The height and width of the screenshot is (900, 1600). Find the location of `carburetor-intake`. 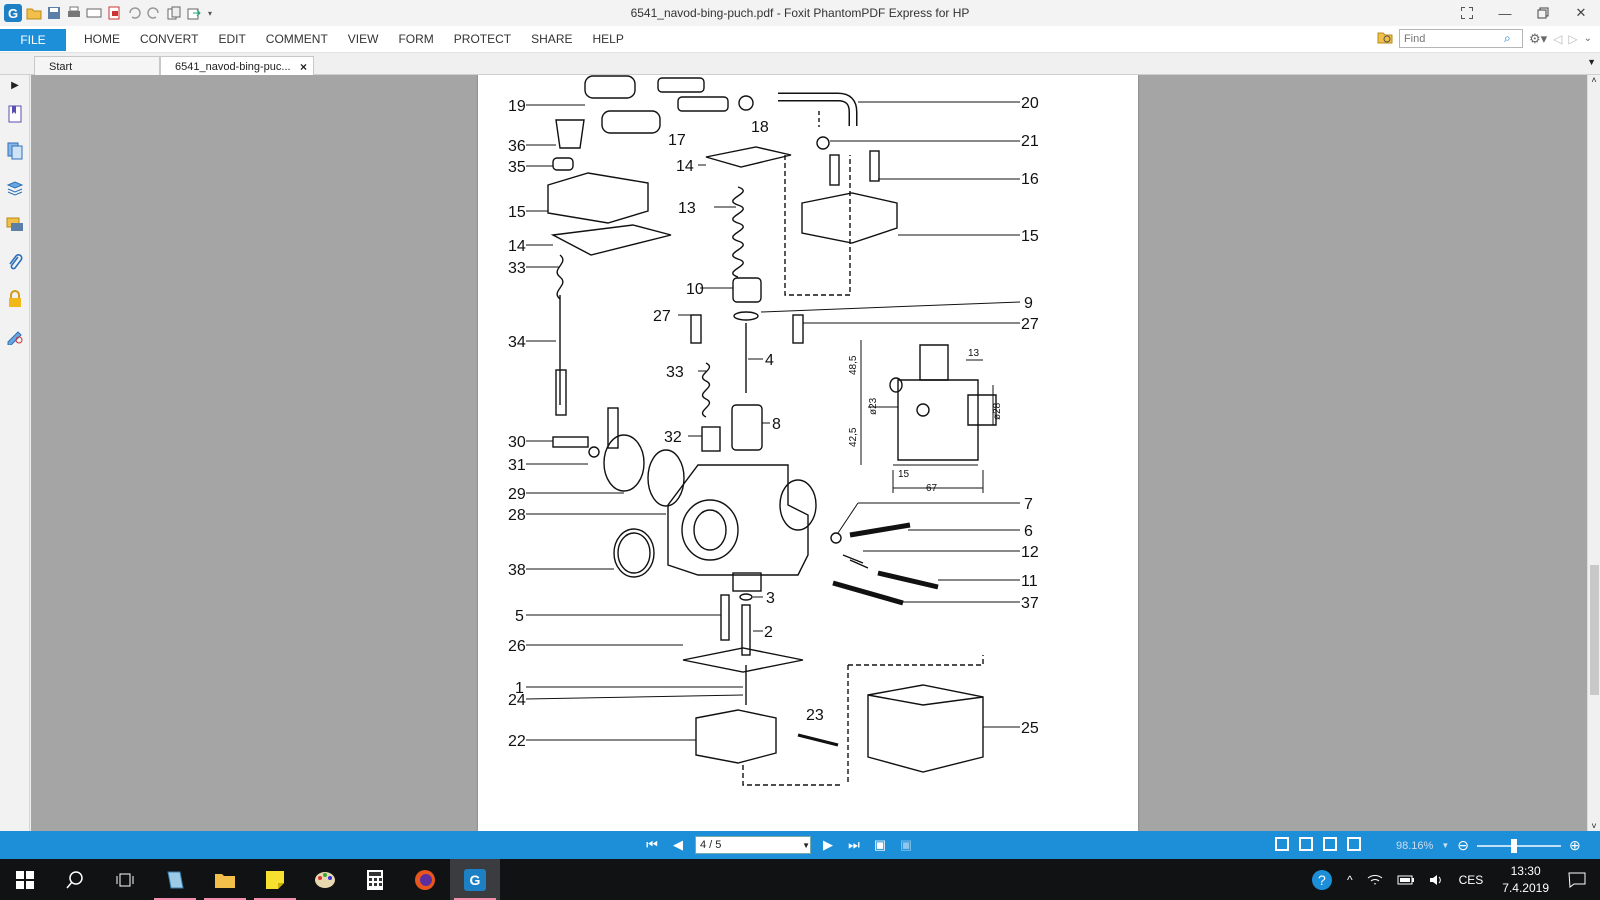

carburetor-intake is located at coordinates (710, 530).